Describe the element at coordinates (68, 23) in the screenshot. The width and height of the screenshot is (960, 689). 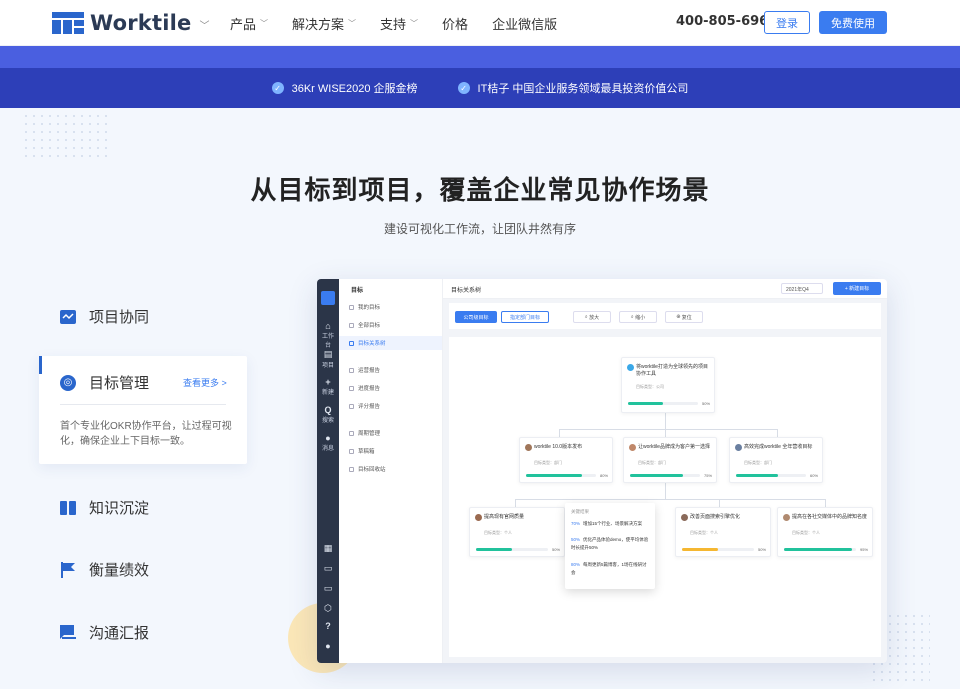
I see `worktile-logo-icon` at that location.